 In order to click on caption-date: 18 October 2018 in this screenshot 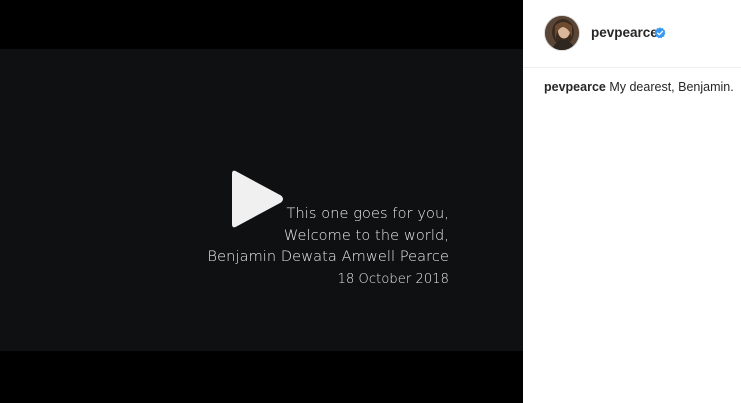, I will do `click(393, 279)`.